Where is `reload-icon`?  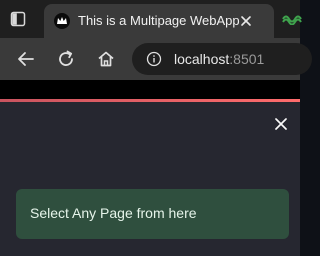 reload-icon is located at coordinates (66, 59).